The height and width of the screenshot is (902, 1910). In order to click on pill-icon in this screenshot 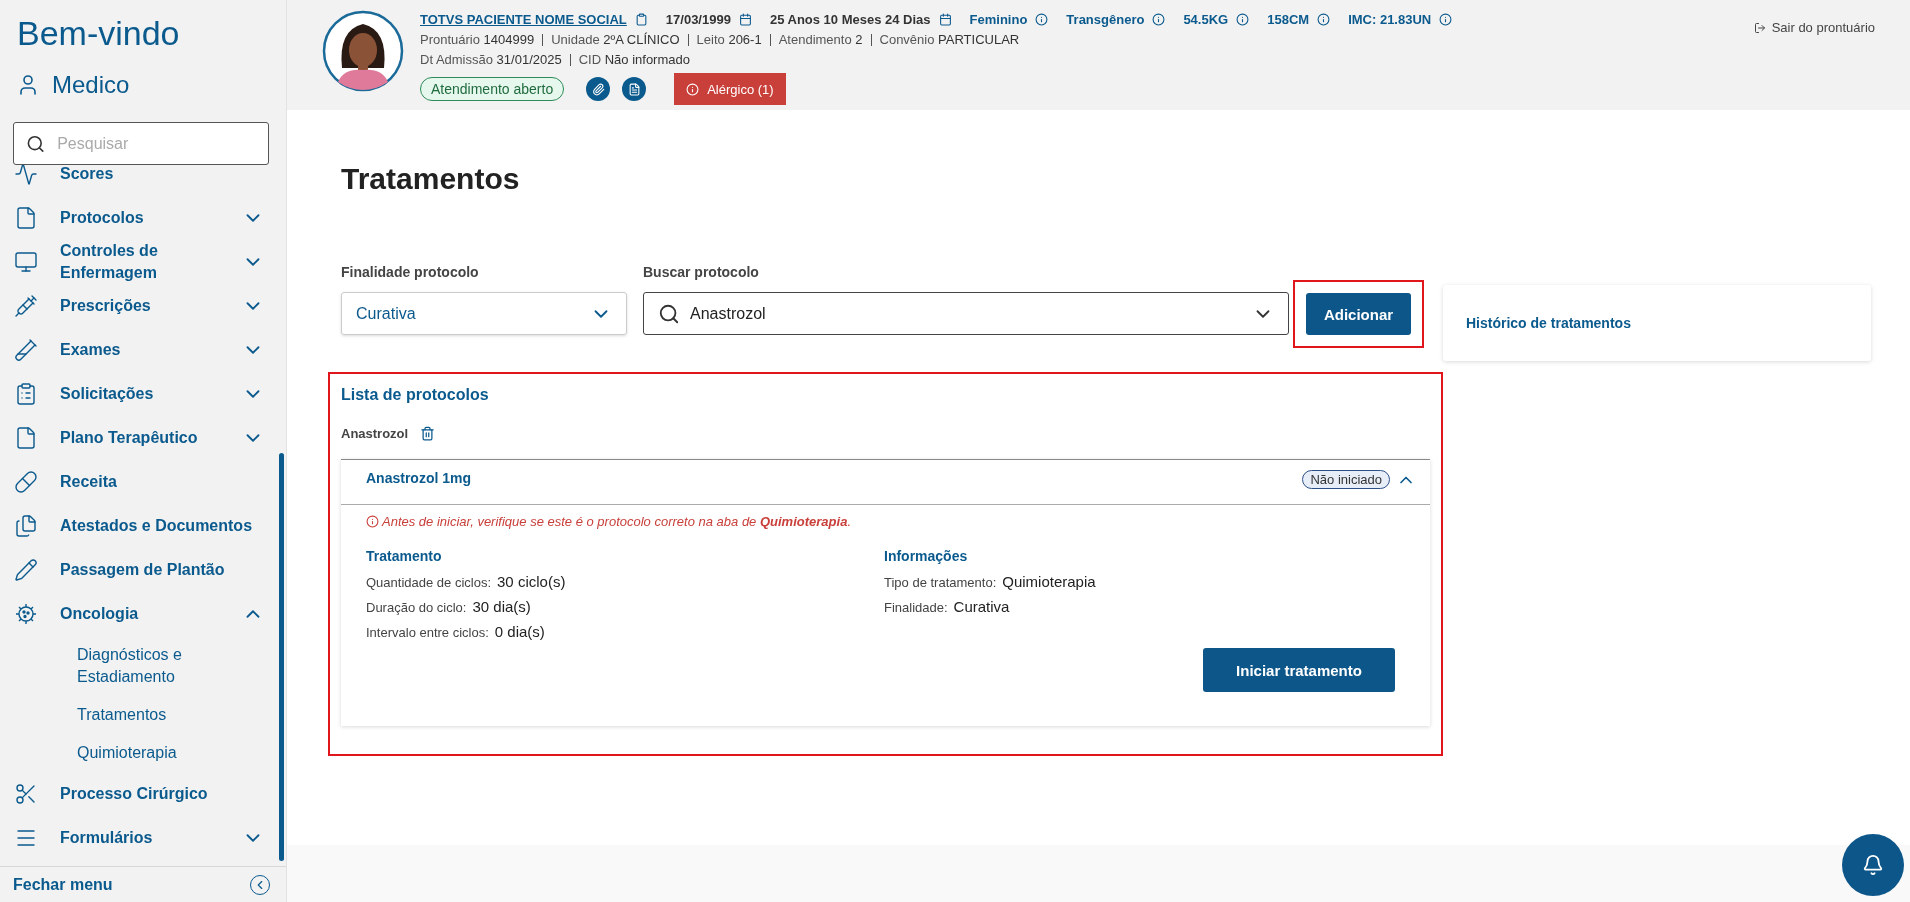, I will do `click(26, 482)`.